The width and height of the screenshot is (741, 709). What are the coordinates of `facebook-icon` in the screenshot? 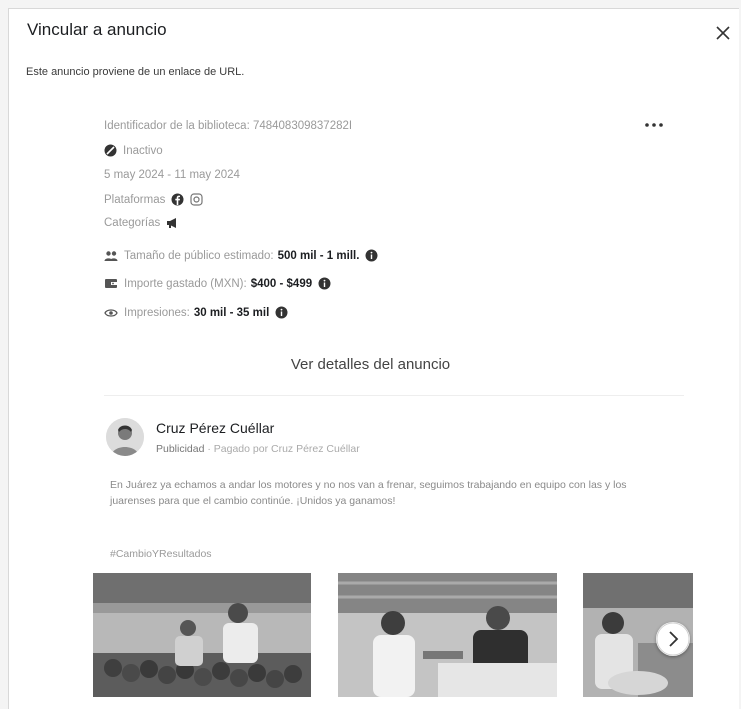 It's located at (177, 199).